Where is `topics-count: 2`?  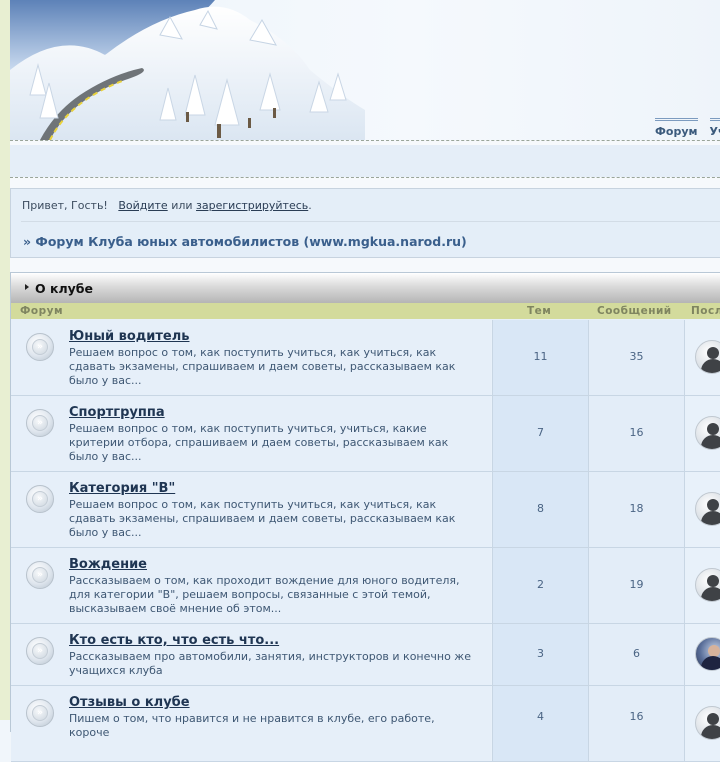
topics-count: 2 is located at coordinates (540, 584).